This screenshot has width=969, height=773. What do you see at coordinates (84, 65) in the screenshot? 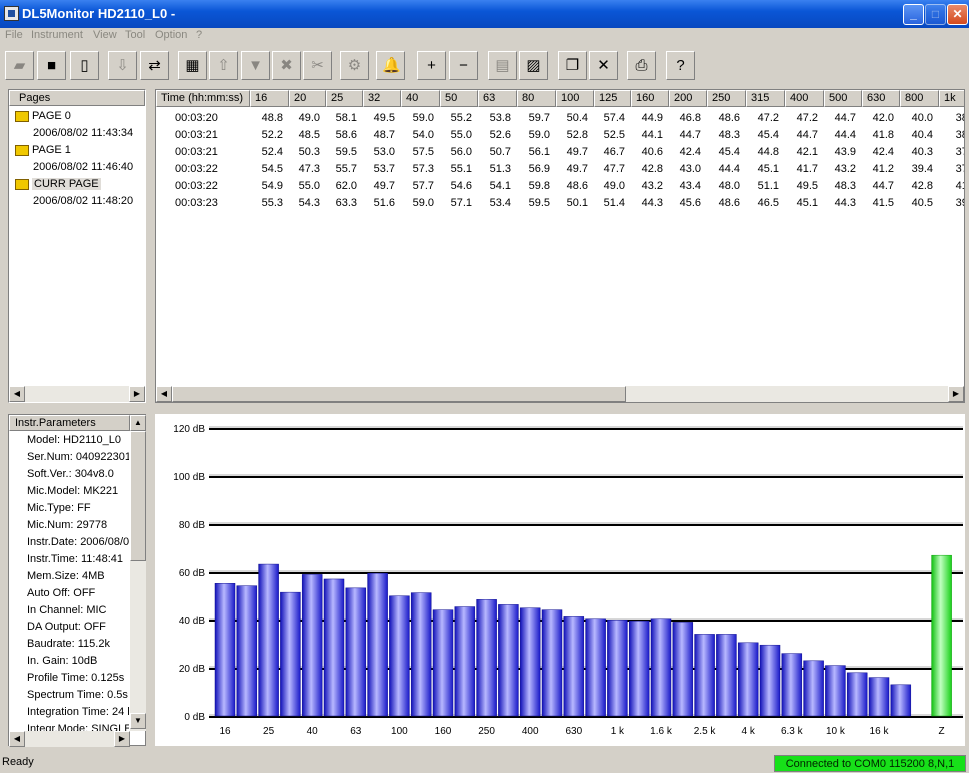
I see `new-document-button: ▯` at bounding box center [84, 65].